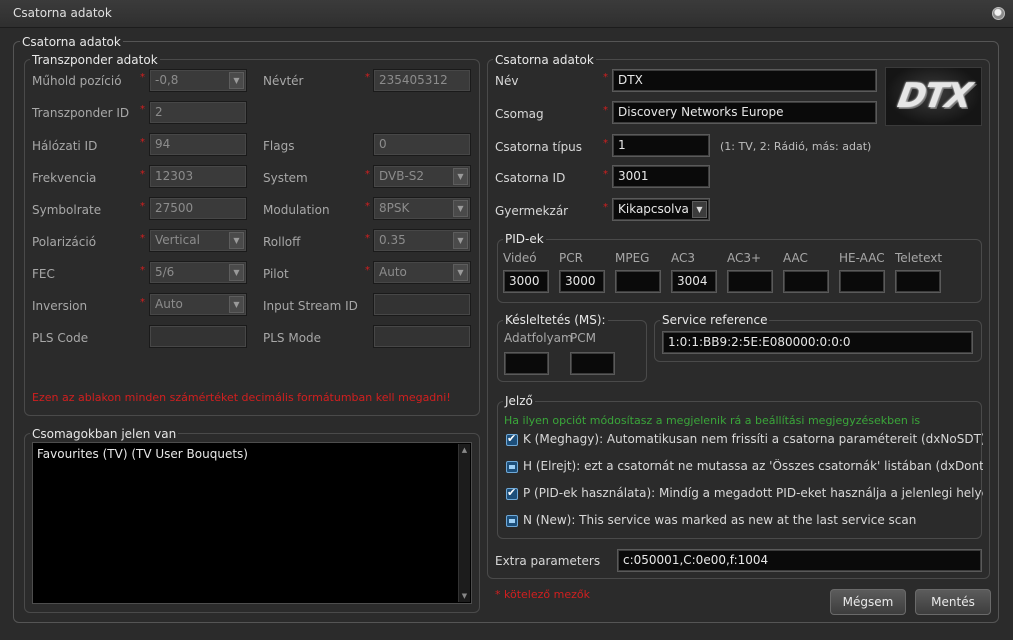 This screenshot has height=640, width=1013. What do you see at coordinates (198, 272) in the screenshot?
I see `fec-select: 5/6 ▼` at bounding box center [198, 272].